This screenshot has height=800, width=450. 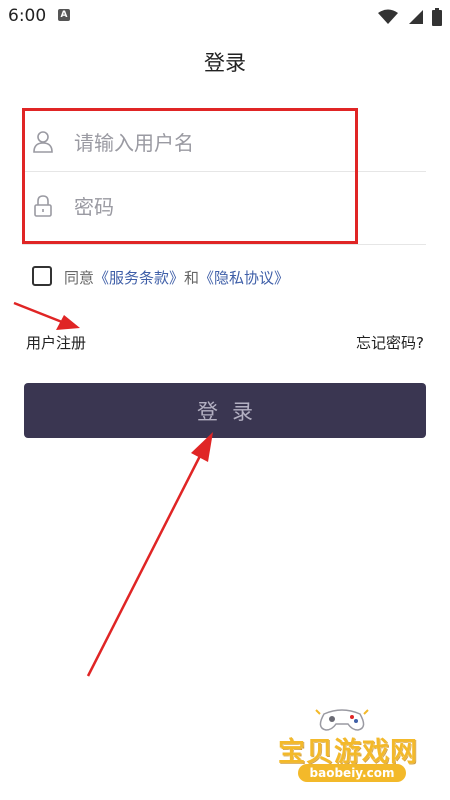 I want to click on wifi-icon, so click(x=387, y=16).